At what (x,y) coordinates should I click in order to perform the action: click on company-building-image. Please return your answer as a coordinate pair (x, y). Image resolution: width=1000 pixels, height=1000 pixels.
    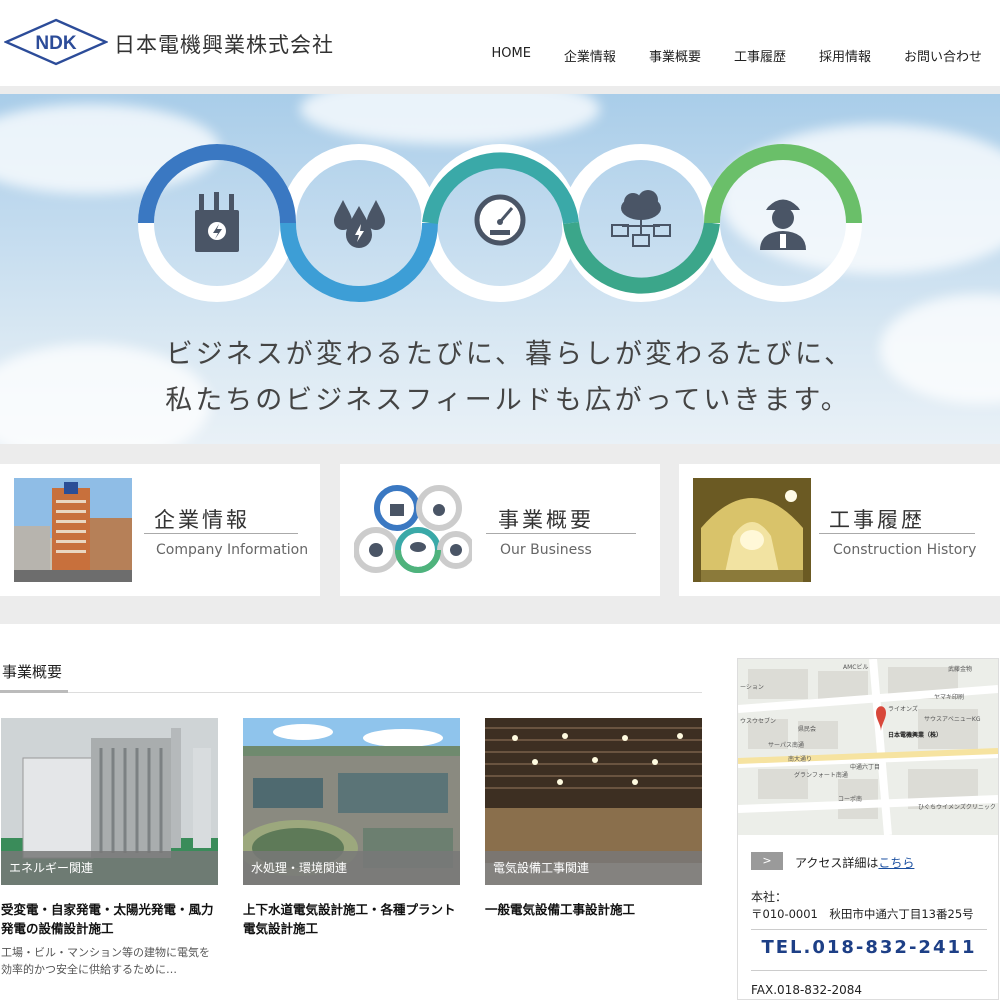
    Looking at the image, I should click on (73, 530).